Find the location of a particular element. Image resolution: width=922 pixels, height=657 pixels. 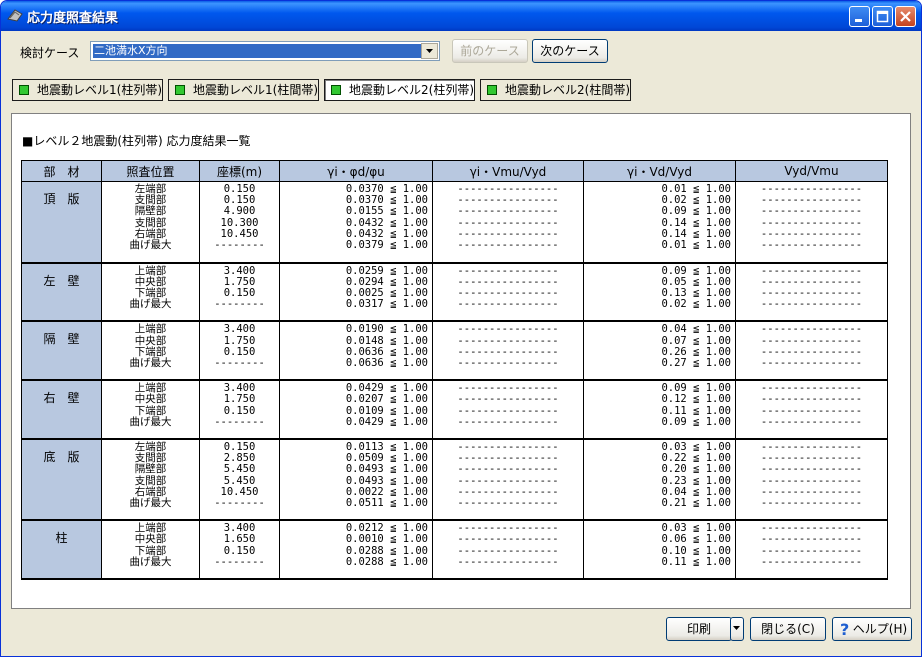

position-cell-line: 上端部 is located at coordinates (150, 329).